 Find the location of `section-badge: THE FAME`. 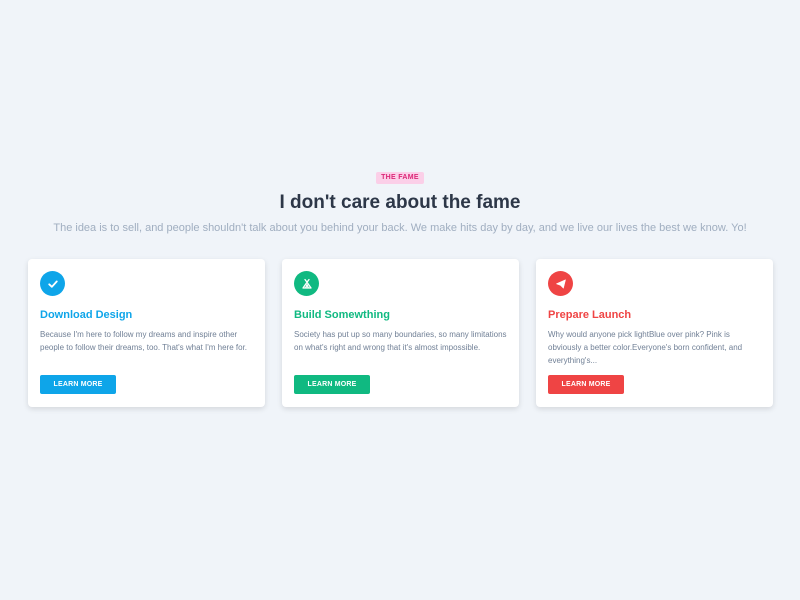

section-badge: THE FAME is located at coordinates (400, 178).